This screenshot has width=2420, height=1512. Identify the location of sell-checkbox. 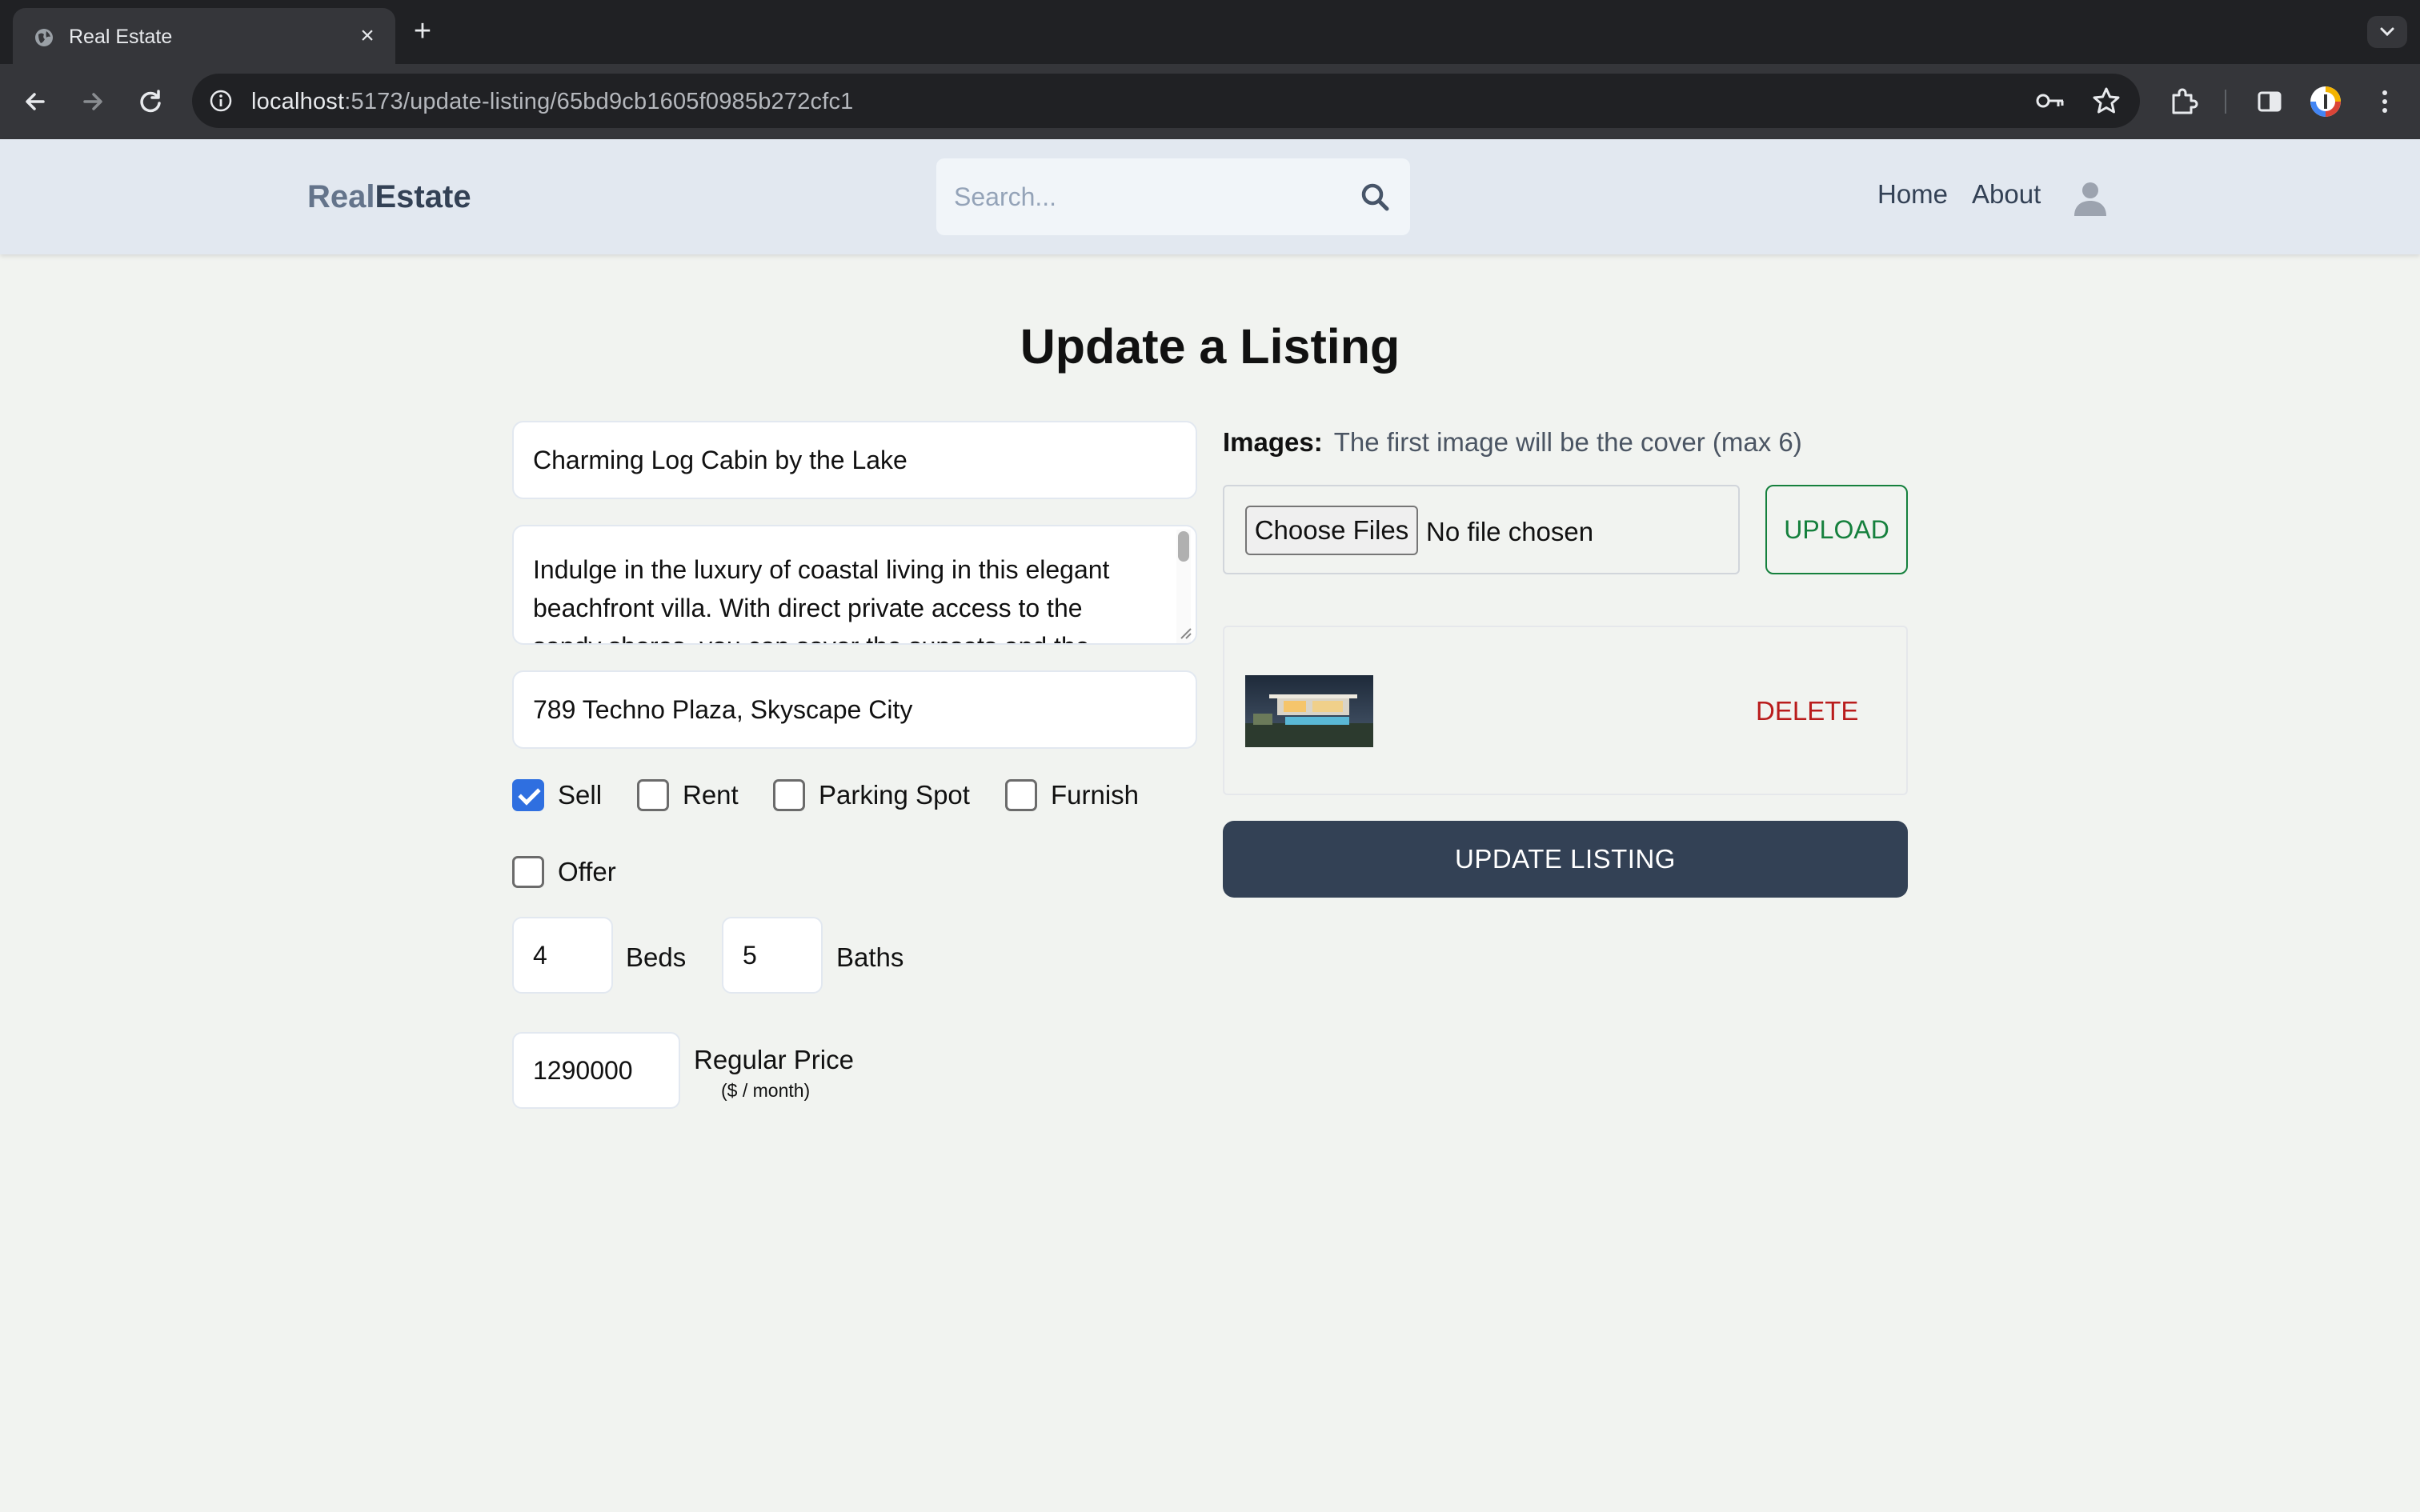
(528, 795).